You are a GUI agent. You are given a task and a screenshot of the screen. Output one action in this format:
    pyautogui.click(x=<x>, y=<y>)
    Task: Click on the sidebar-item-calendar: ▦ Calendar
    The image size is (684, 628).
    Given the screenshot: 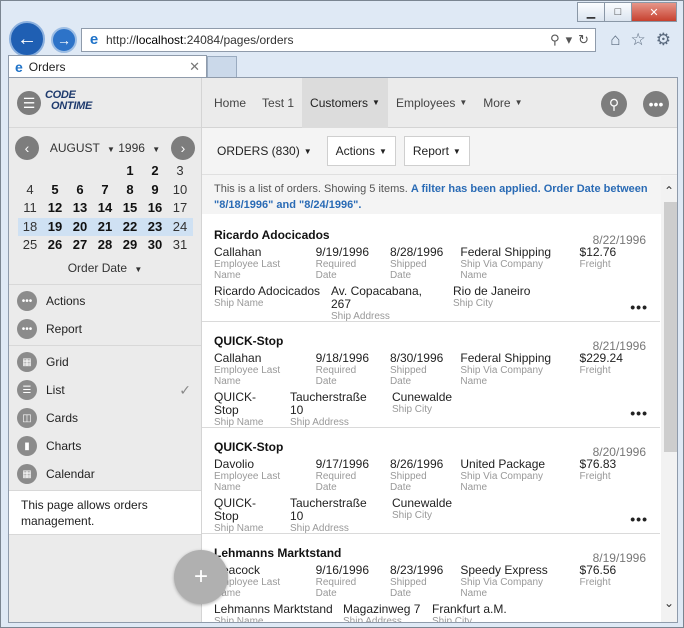 What is the action you would take?
    pyautogui.click(x=105, y=474)
    